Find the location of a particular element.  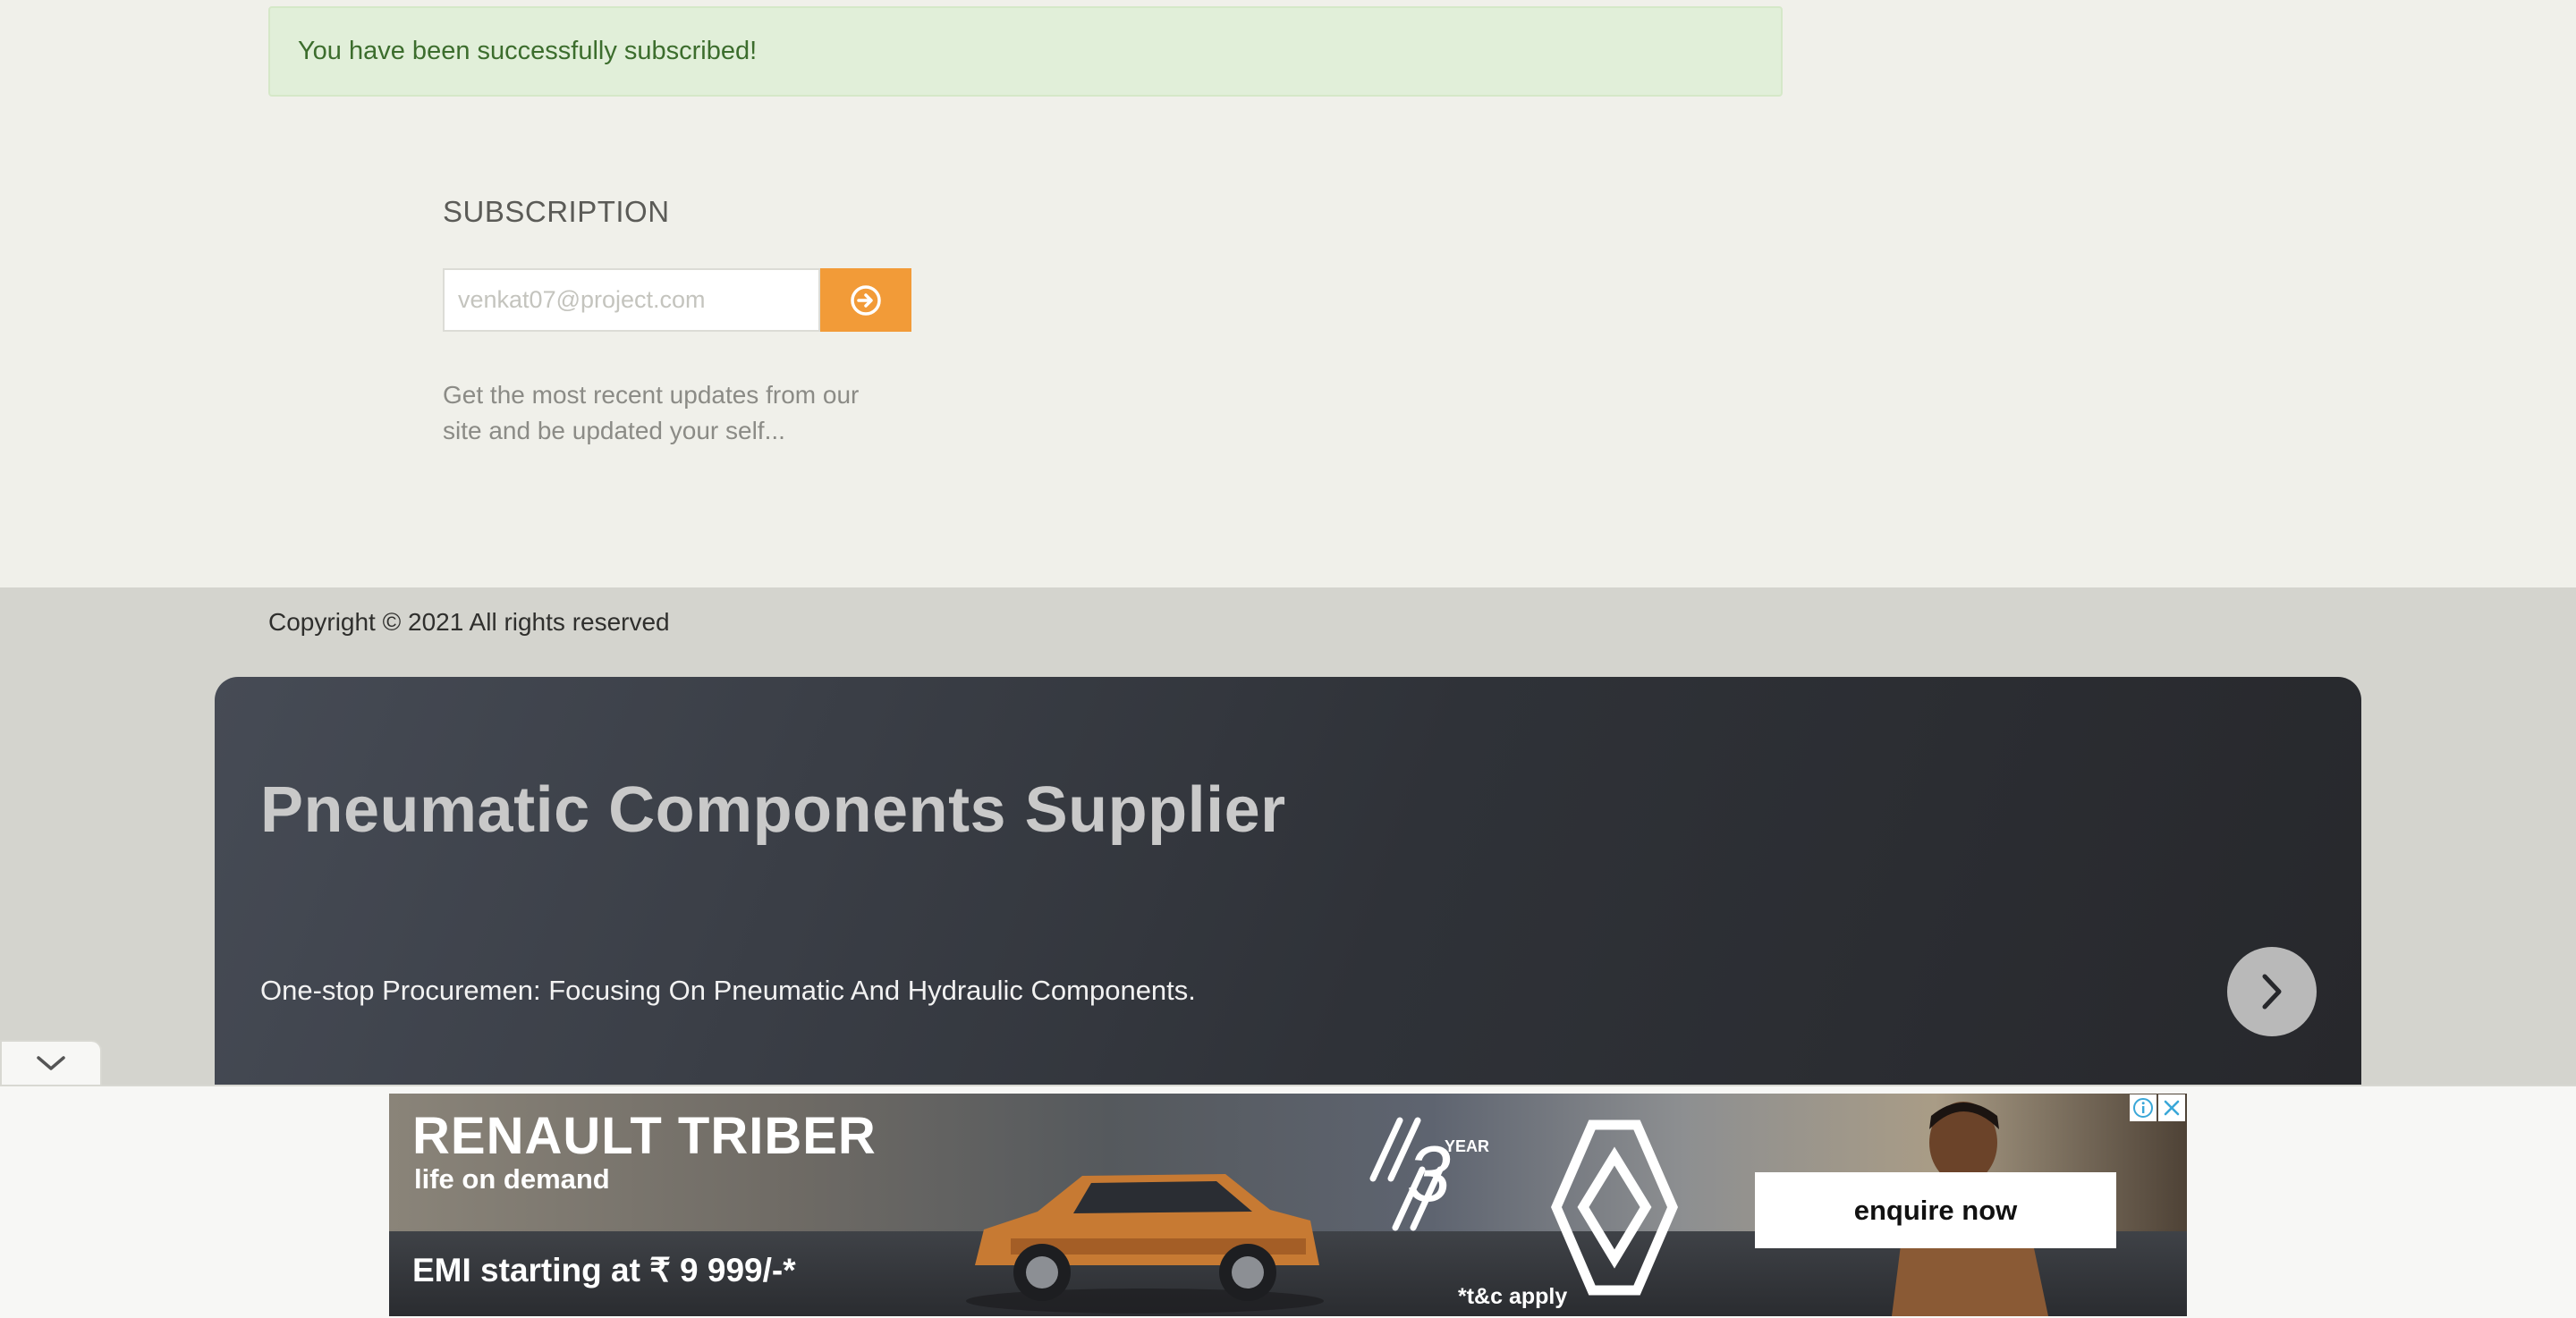

chevron-down-icon is located at coordinates (51, 1063).